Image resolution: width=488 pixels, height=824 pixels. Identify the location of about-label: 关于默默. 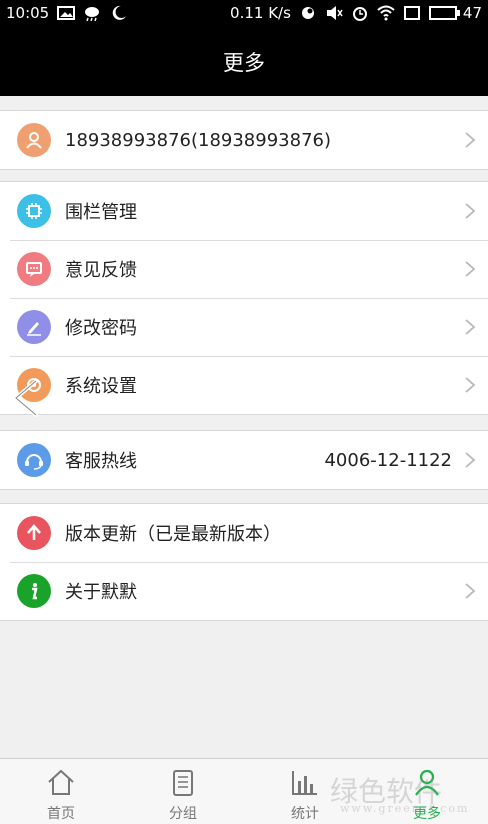
(101, 592).